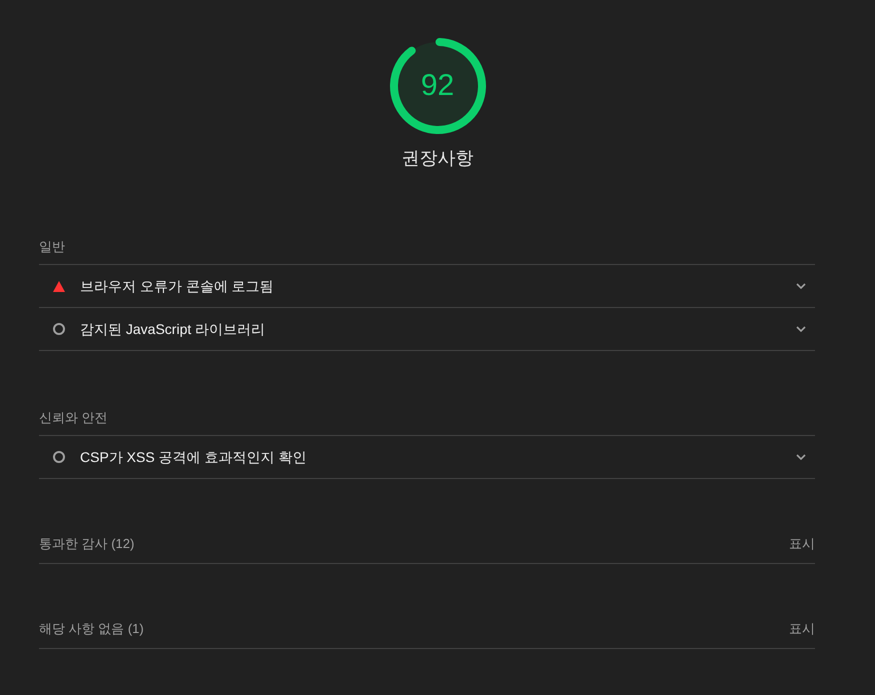  Describe the element at coordinates (177, 286) in the screenshot. I see `audit-title: 브라우저 오류가 콘솔에 로그됨` at that location.